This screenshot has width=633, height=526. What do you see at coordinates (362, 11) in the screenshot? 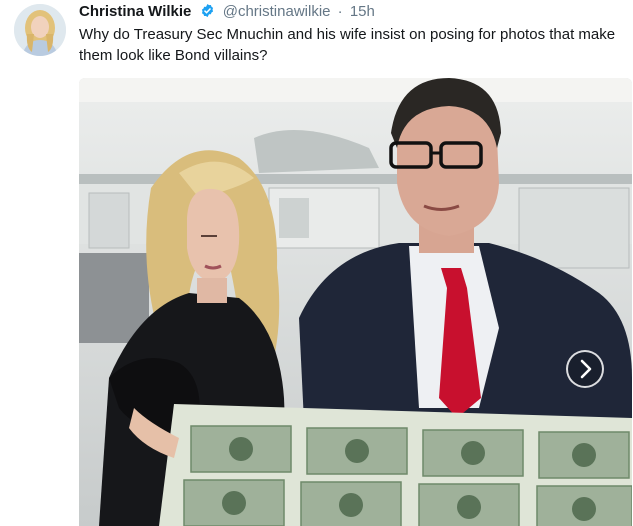
I see `tweet-timestamp: 15h` at bounding box center [362, 11].